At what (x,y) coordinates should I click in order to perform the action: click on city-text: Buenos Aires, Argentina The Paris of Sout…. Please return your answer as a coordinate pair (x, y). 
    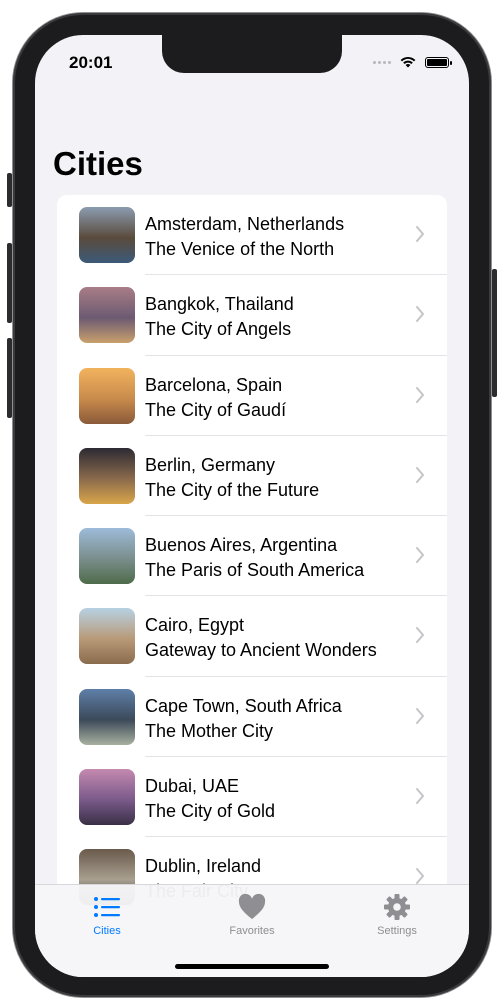
    Looking at the image, I should click on (254, 558).